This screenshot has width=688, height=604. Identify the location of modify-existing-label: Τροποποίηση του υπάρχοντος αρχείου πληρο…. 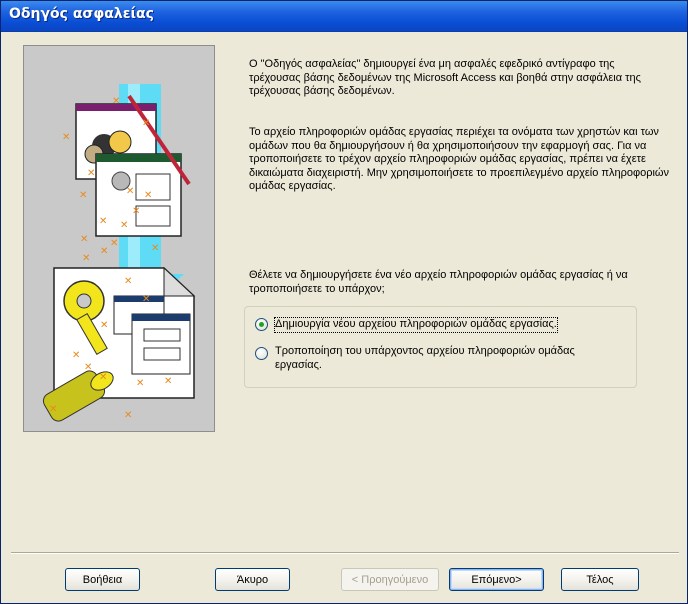
(445, 358).